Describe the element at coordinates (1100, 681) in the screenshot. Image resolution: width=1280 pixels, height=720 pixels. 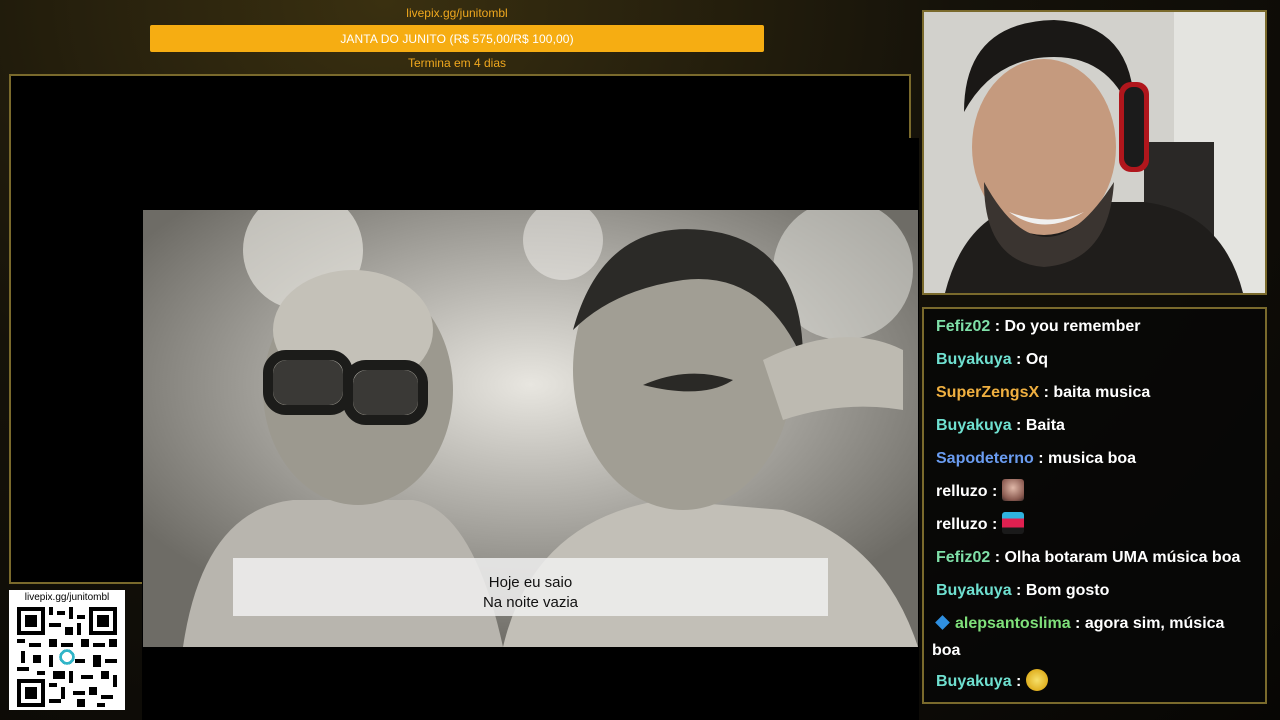
I see `chat-message: Buyakuya :` at that location.